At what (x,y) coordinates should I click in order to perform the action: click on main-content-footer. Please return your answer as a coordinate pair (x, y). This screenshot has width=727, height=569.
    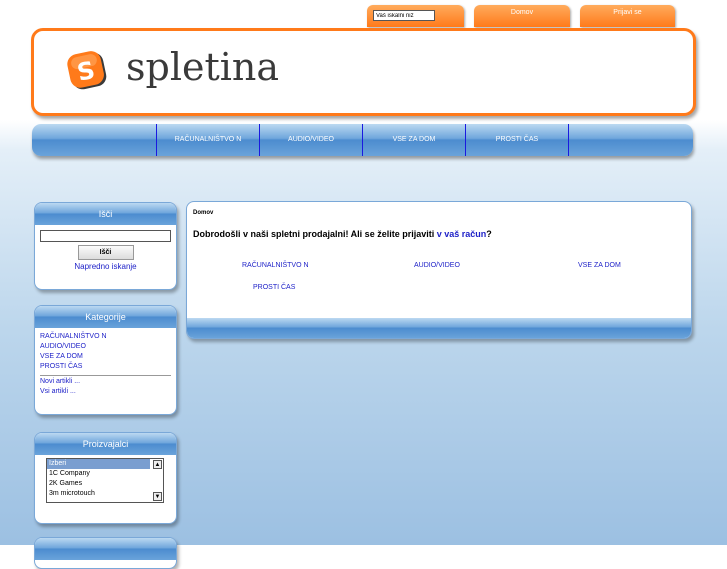
    Looking at the image, I should click on (439, 328).